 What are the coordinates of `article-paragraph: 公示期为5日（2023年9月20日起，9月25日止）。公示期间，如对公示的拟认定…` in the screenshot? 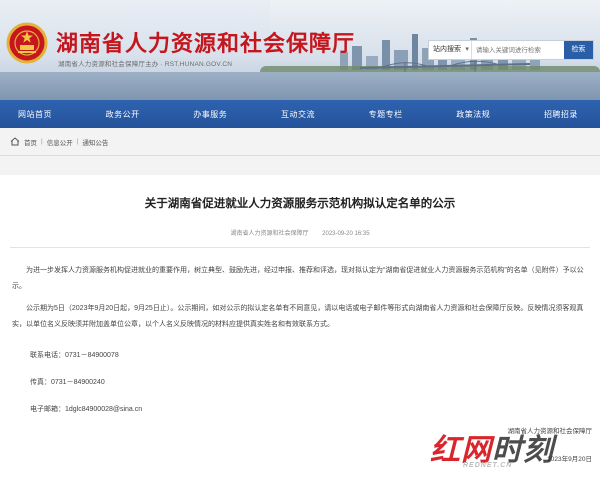 It's located at (298, 316).